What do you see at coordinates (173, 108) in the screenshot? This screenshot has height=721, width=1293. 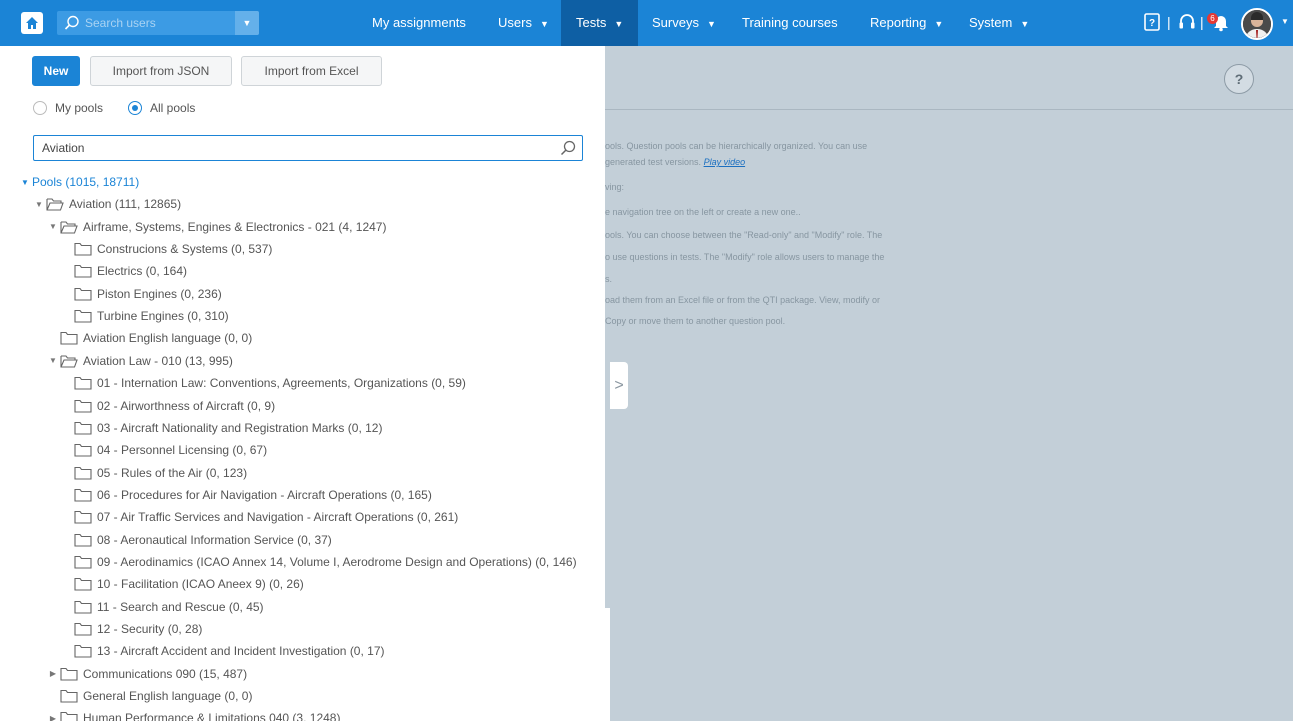 I see `radio-label: All pools` at bounding box center [173, 108].